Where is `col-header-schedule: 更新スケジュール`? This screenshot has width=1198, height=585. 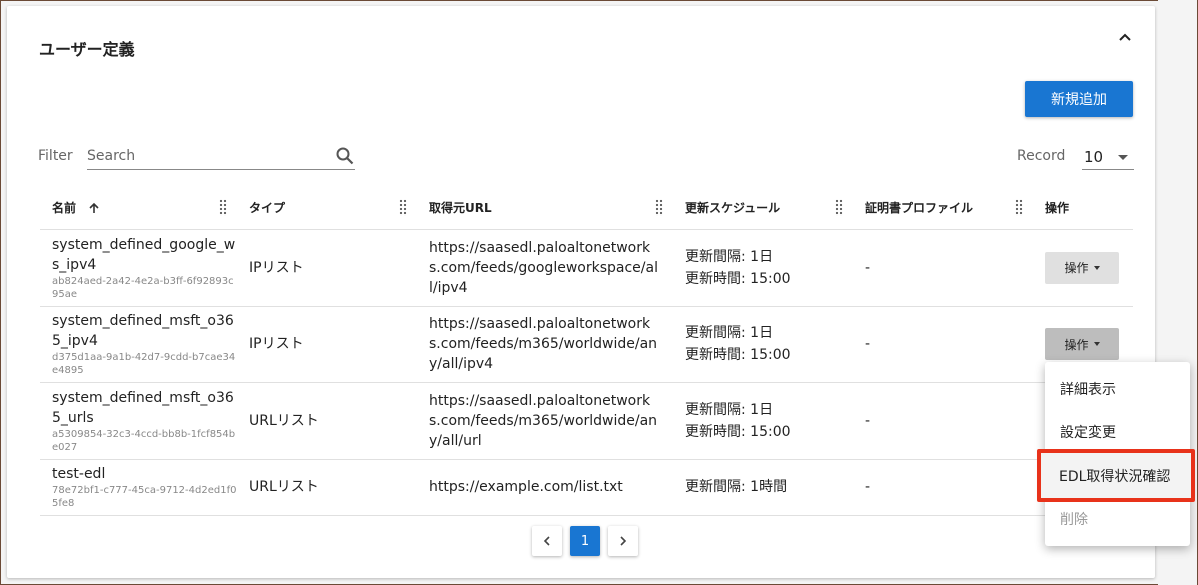 col-header-schedule: 更新スケジュール is located at coordinates (763, 208).